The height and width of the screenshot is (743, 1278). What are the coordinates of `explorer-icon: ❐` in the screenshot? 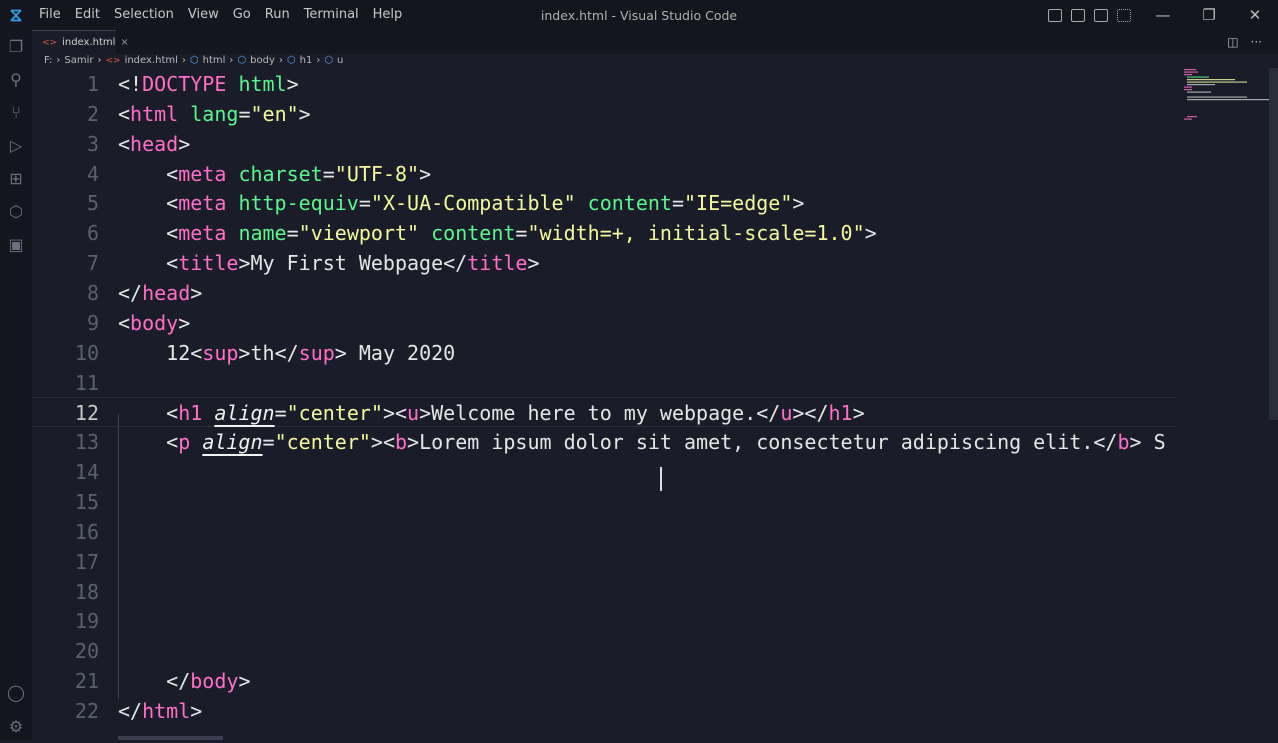 It's located at (16, 46).